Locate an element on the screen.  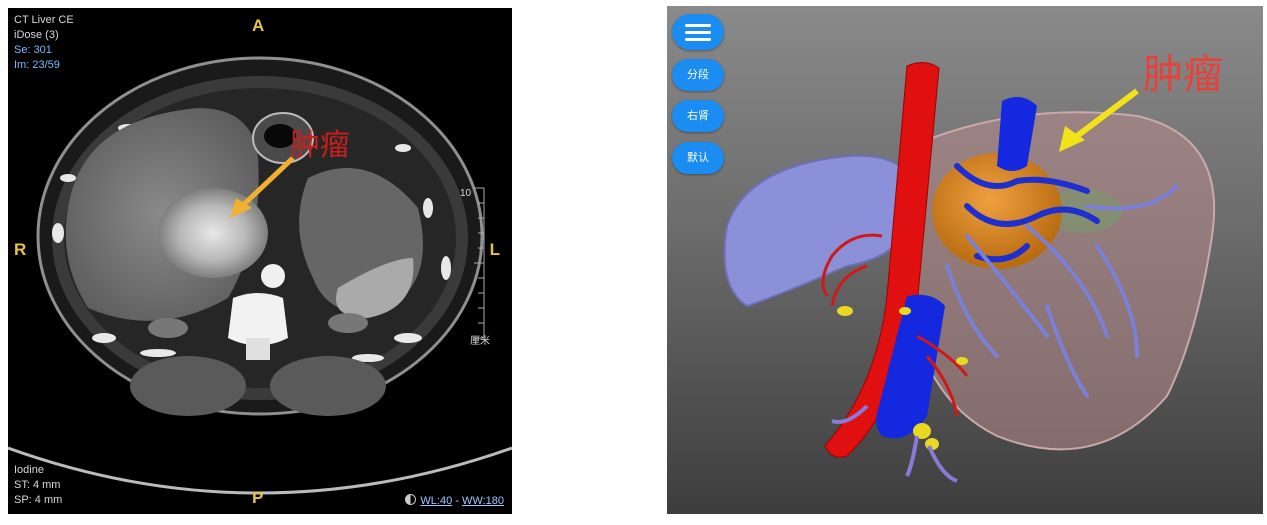
ct-study-name: CT Liver CE is located at coordinates (44, 20).